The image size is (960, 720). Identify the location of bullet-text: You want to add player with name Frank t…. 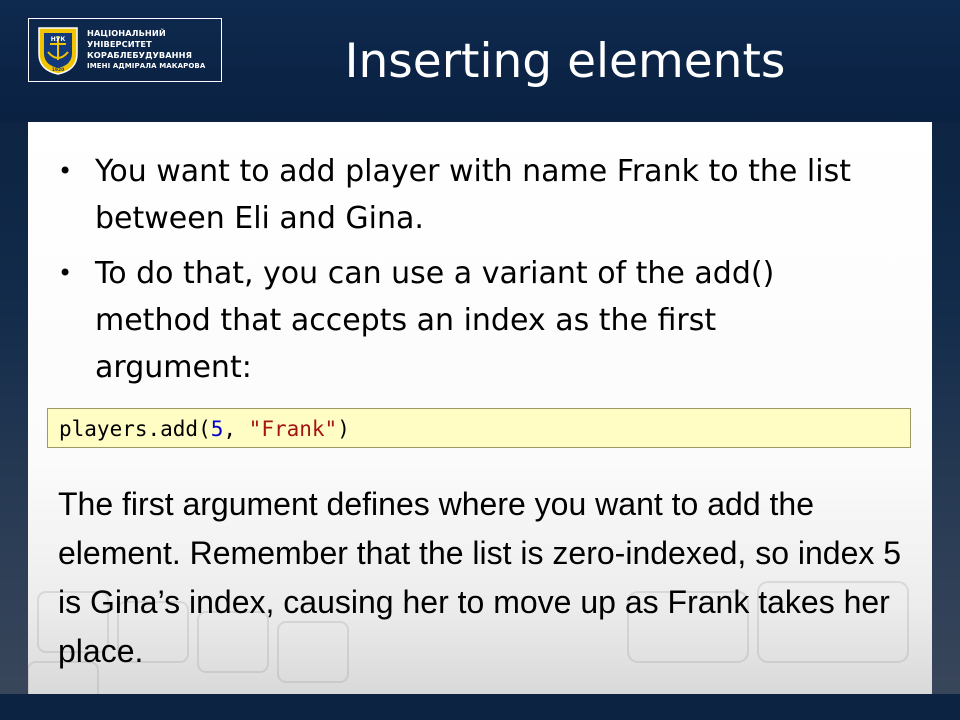
(473, 195).